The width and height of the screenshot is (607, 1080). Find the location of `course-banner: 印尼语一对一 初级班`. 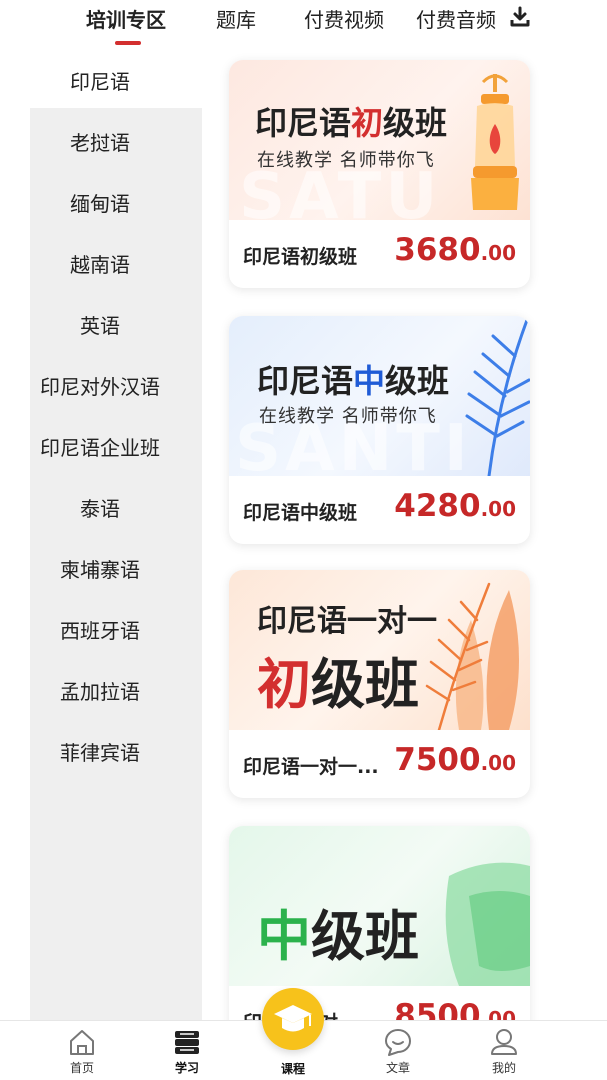

course-banner: 印尼语一对一 初级班 is located at coordinates (379, 650).